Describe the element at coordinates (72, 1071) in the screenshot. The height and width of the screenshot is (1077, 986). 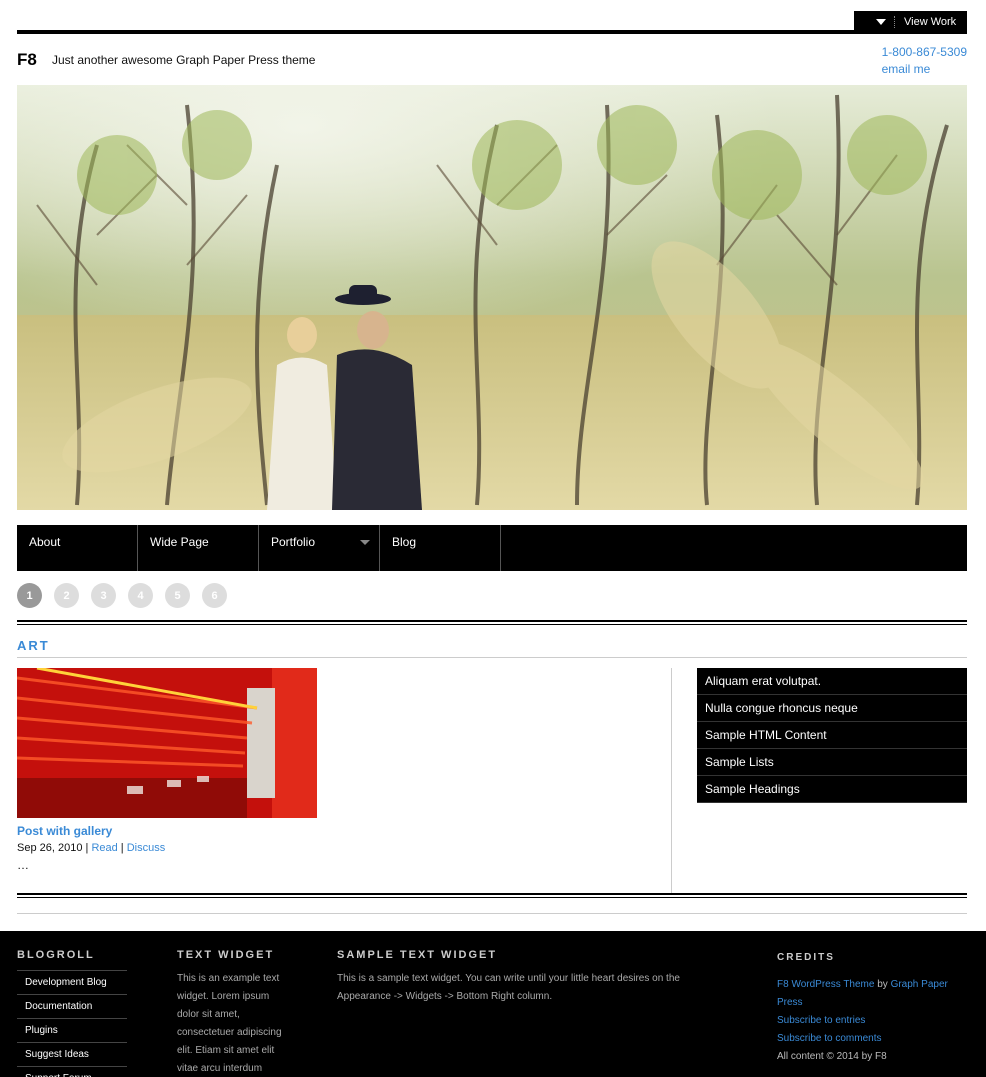
I see `blogroll-link: Support Forum` at that location.